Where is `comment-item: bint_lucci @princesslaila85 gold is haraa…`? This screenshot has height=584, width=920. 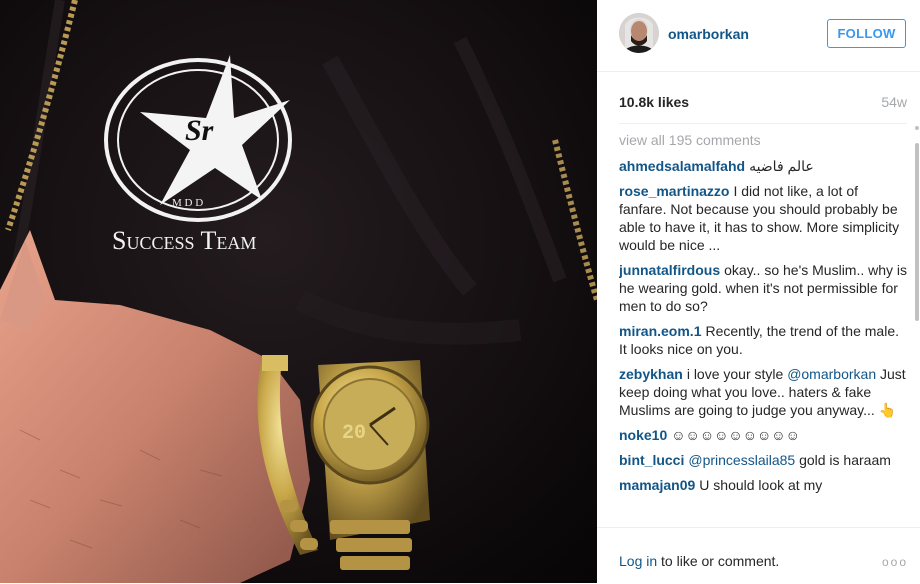
comment-item: bint_lucci @princesslaila85 gold is haraa… is located at coordinates (764, 460).